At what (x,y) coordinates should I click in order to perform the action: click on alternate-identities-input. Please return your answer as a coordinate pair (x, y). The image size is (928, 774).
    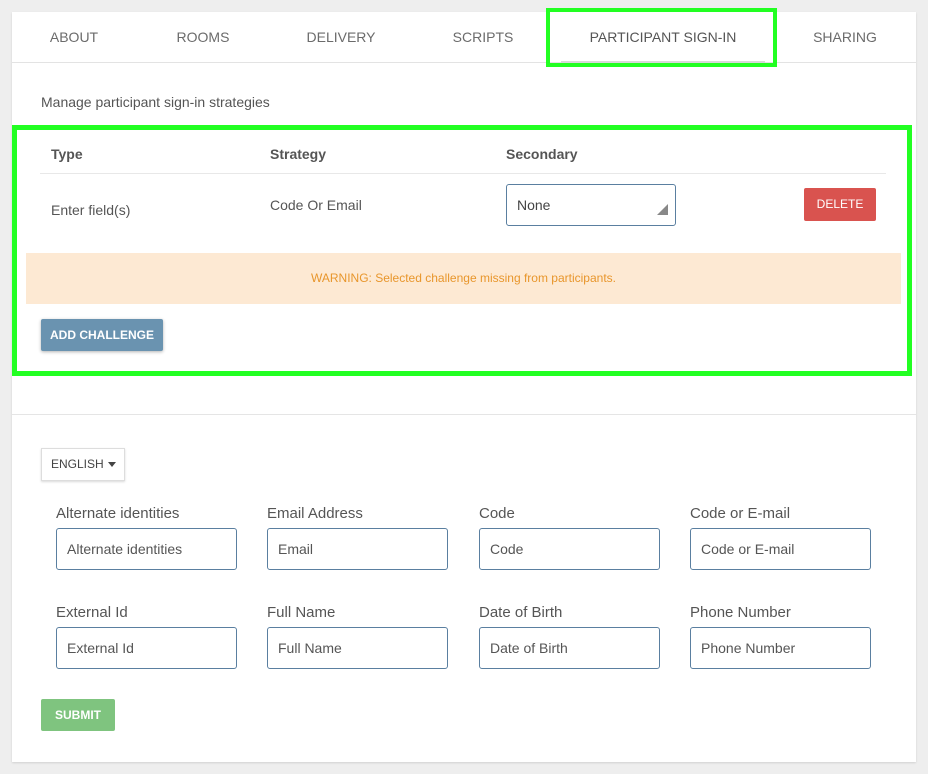
    Looking at the image, I should click on (146, 549).